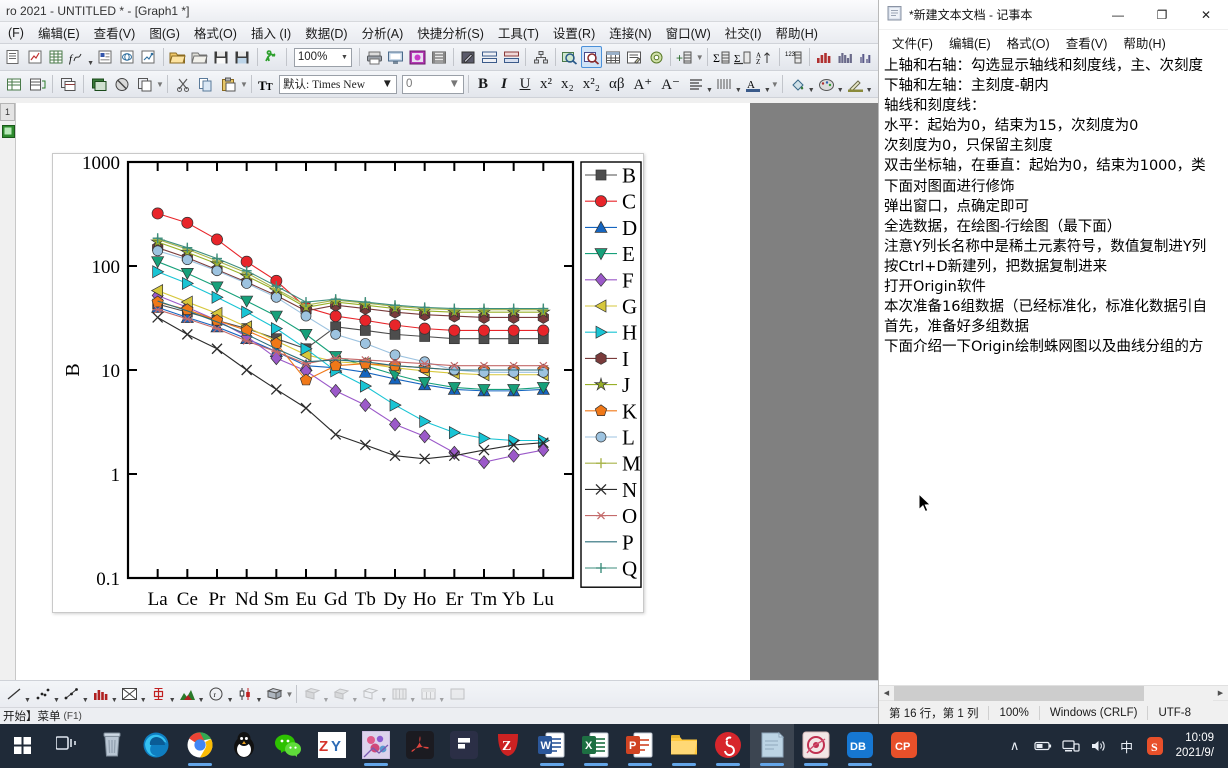  What do you see at coordinates (670, 84) in the screenshot?
I see `decrease-font-size-button: A⁻` at bounding box center [670, 84].